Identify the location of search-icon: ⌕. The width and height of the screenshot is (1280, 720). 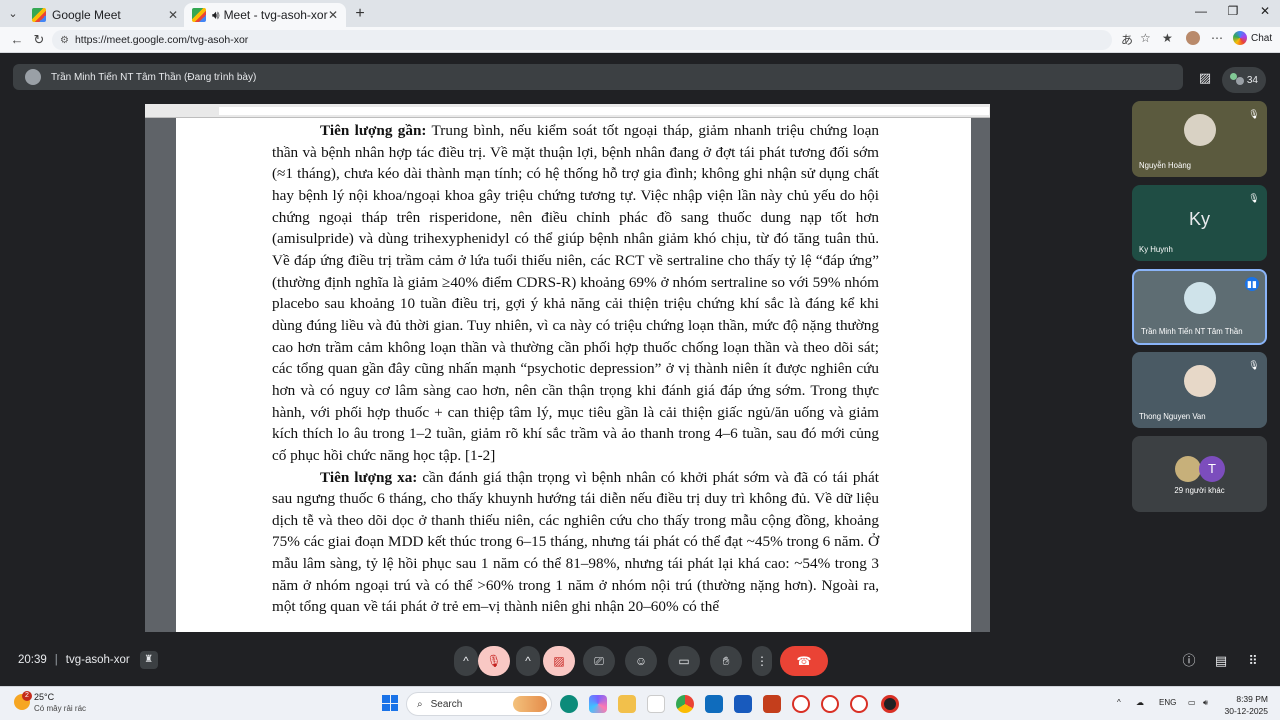
(420, 704).